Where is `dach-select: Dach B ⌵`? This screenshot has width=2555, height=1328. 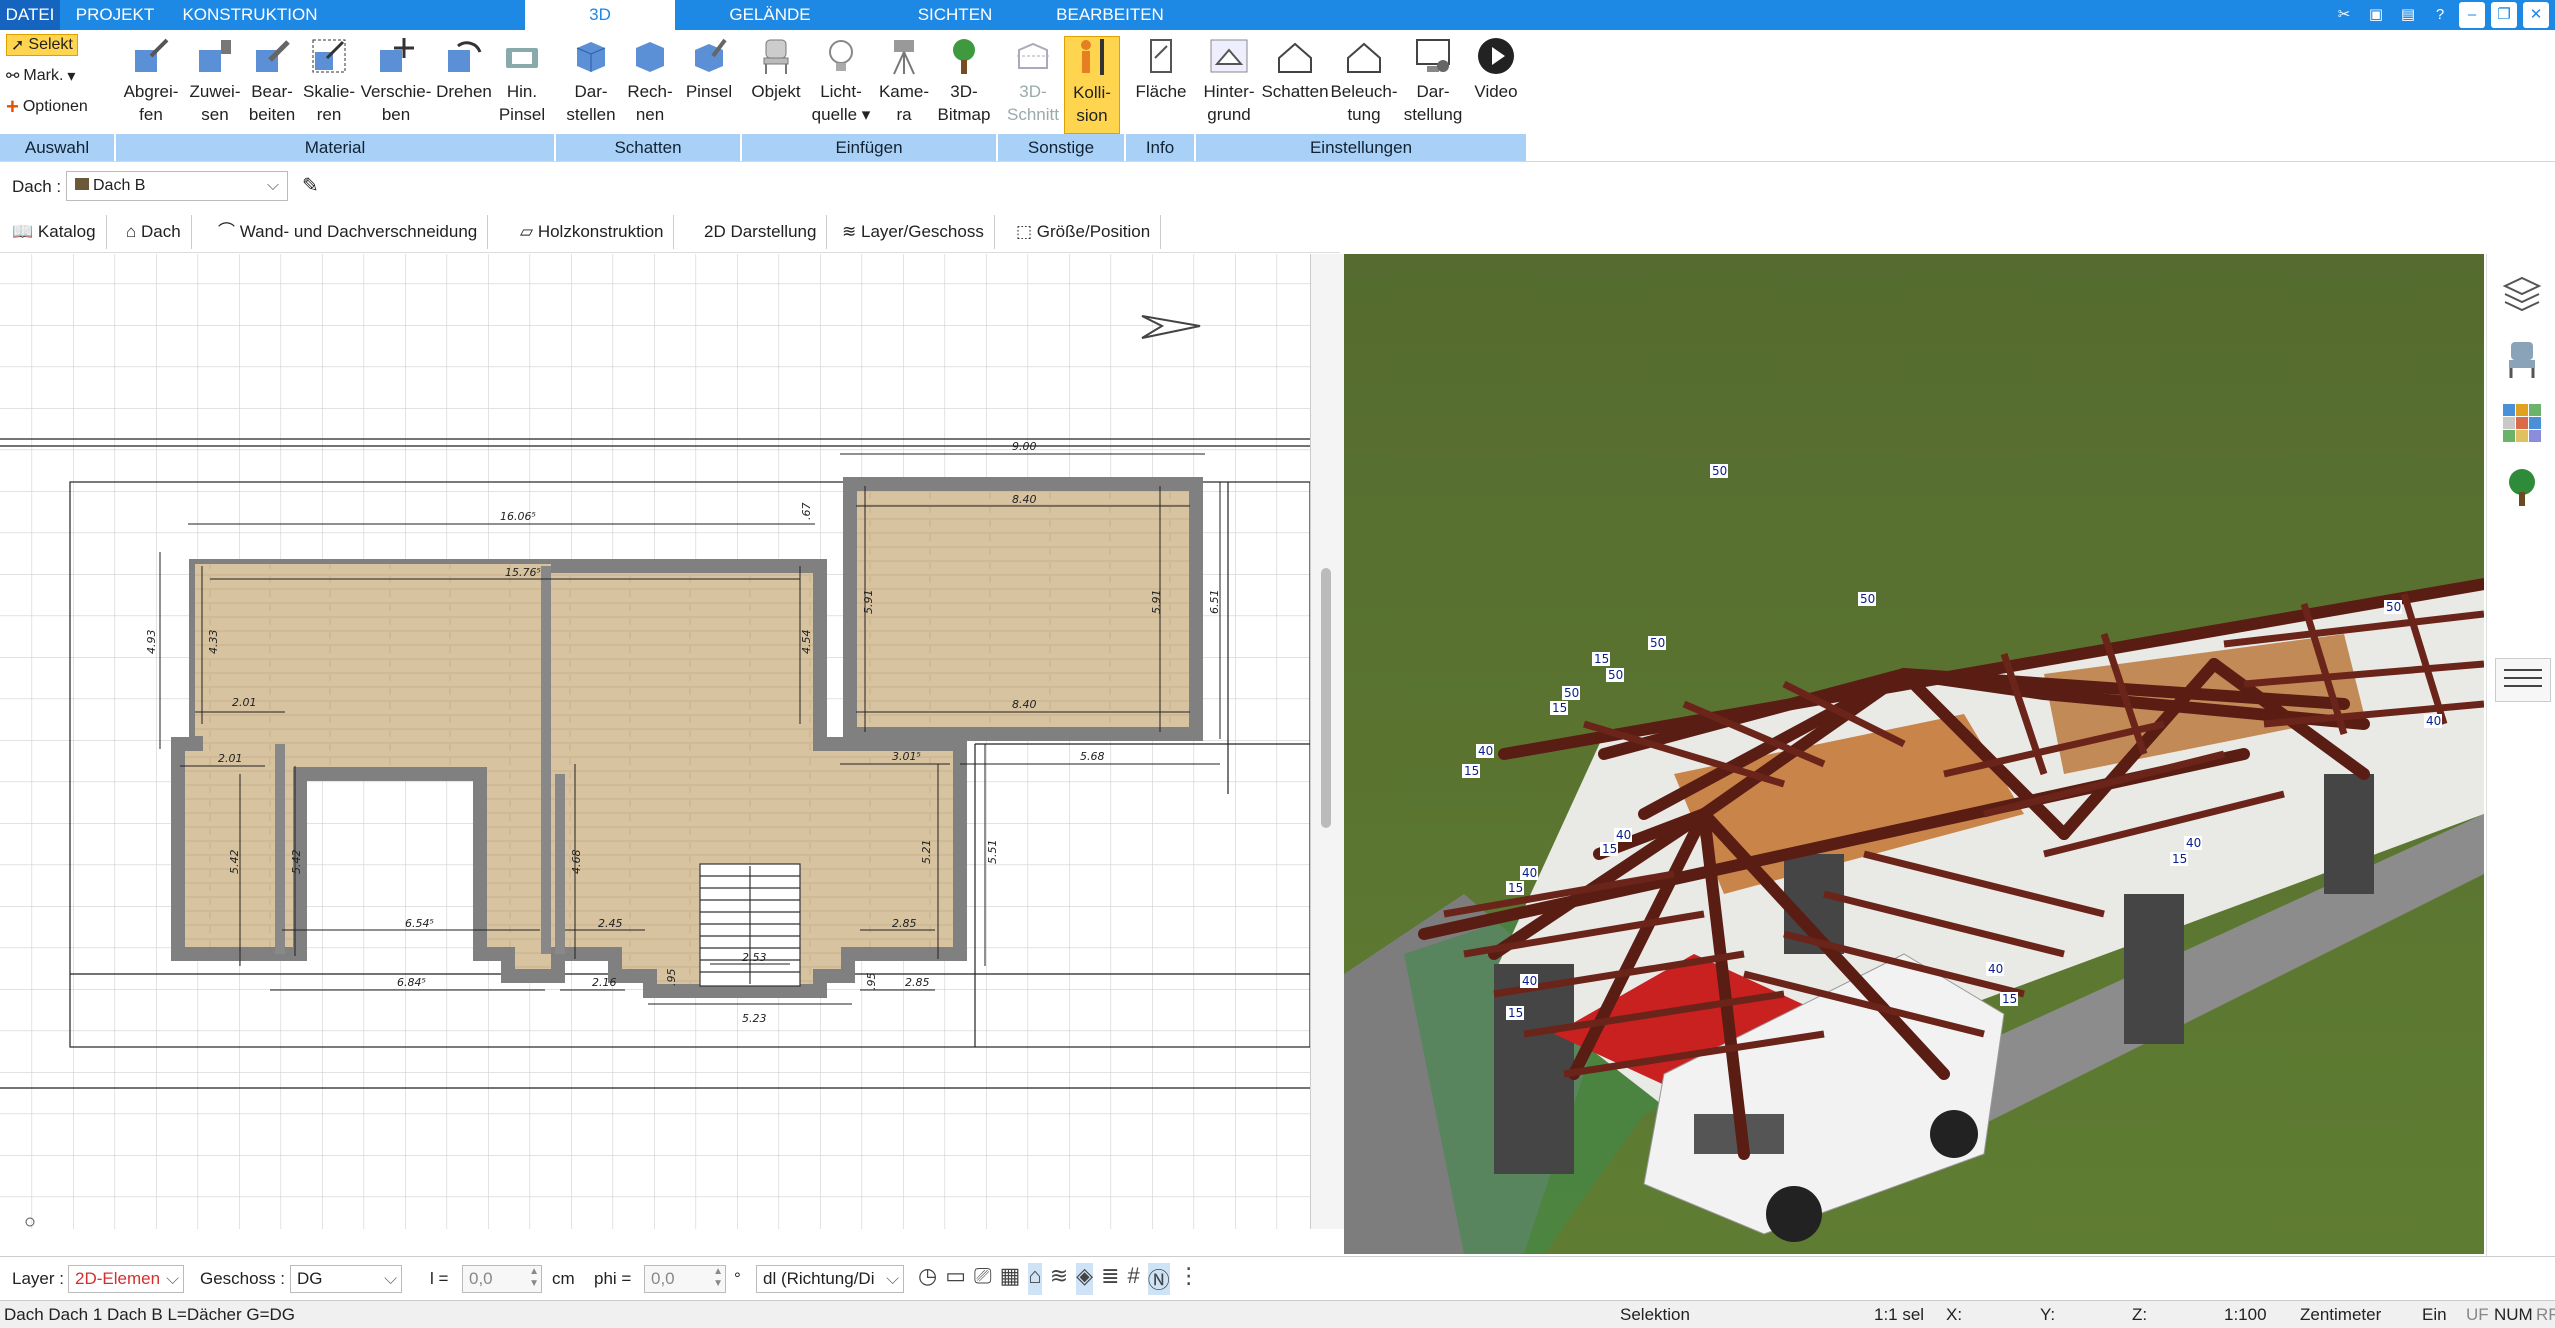
dach-select: Dach B ⌵ is located at coordinates (177, 186).